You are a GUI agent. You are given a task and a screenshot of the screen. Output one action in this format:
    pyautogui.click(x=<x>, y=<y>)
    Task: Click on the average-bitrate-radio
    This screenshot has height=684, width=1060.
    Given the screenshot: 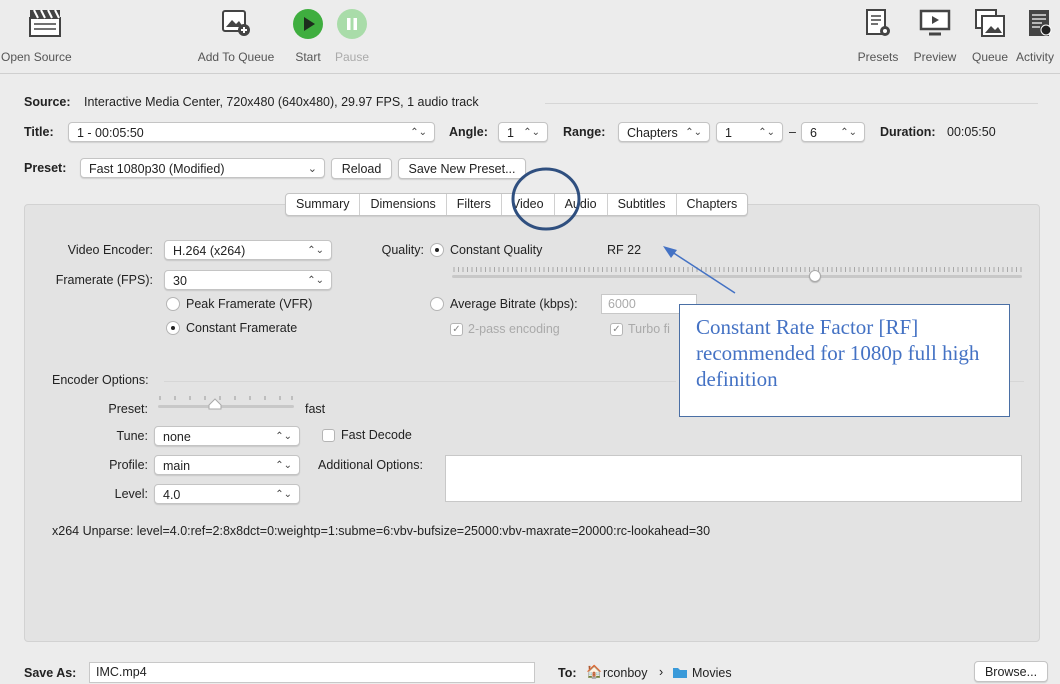 What is the action you would take?
    pyautogui.click(x=437, y=304)
    